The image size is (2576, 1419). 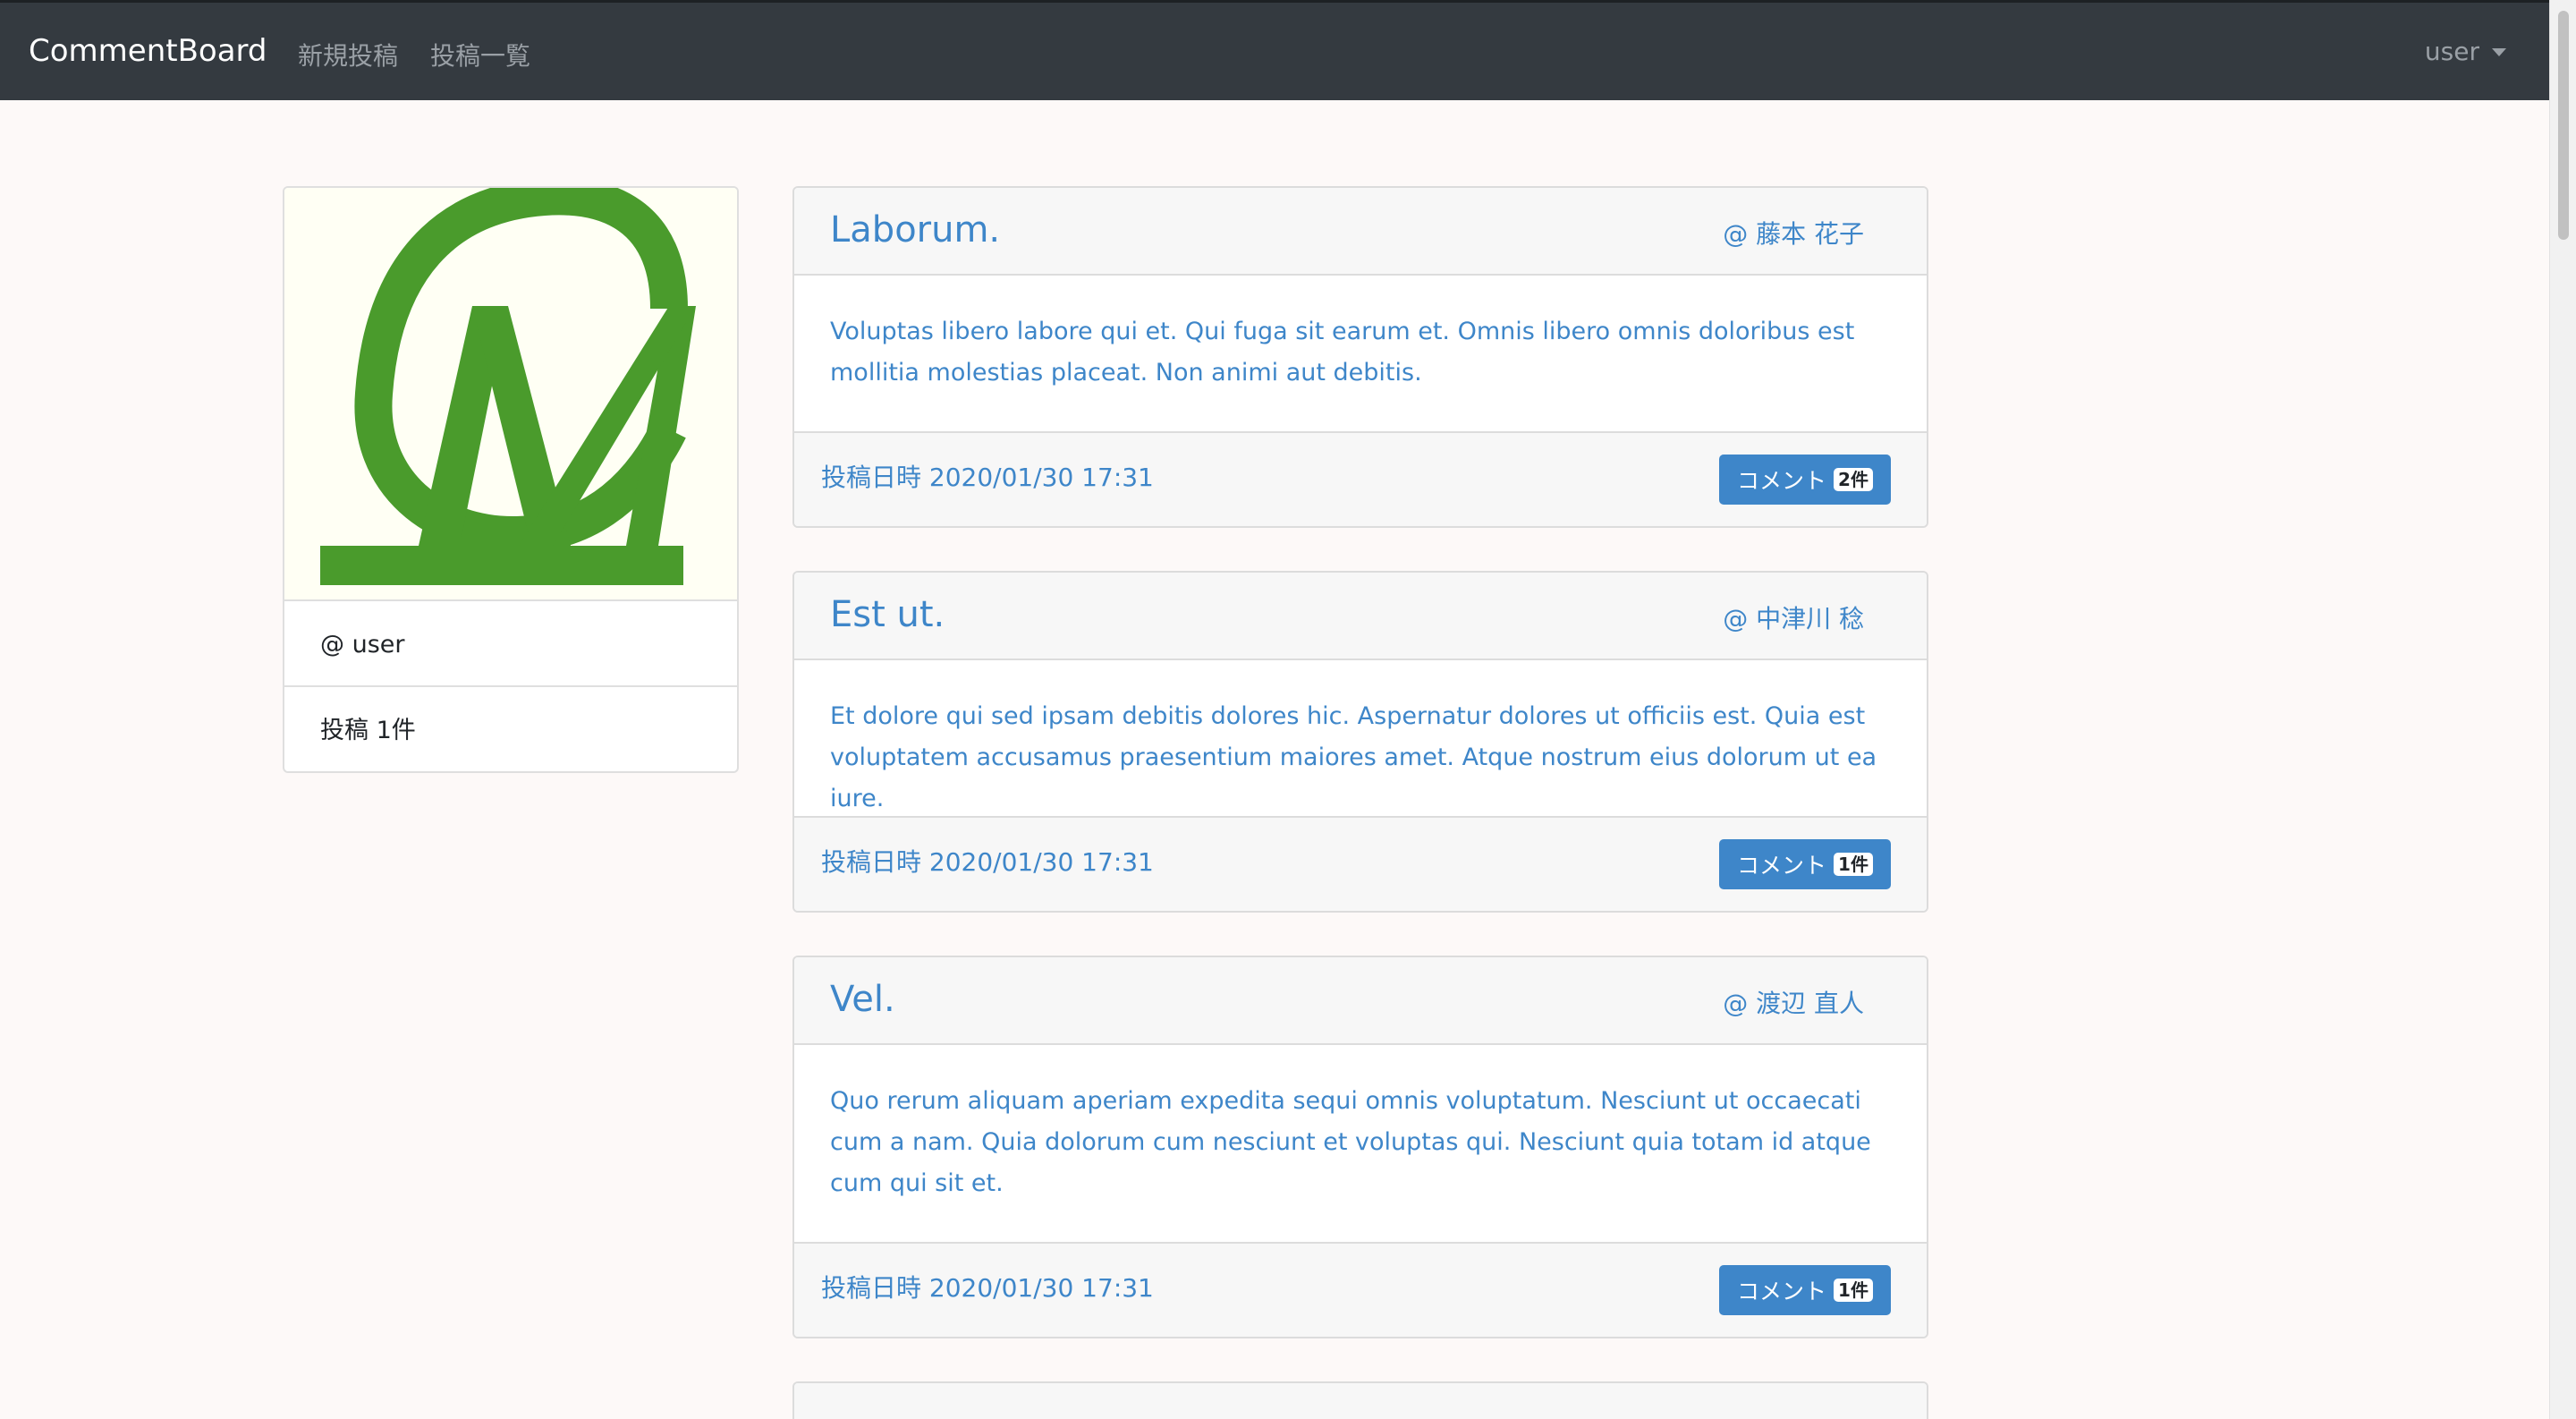 I want to click on post-footer: 投稿日時 2020/01/30 17:31 コメント 2件, so click(x=1360, y=478).